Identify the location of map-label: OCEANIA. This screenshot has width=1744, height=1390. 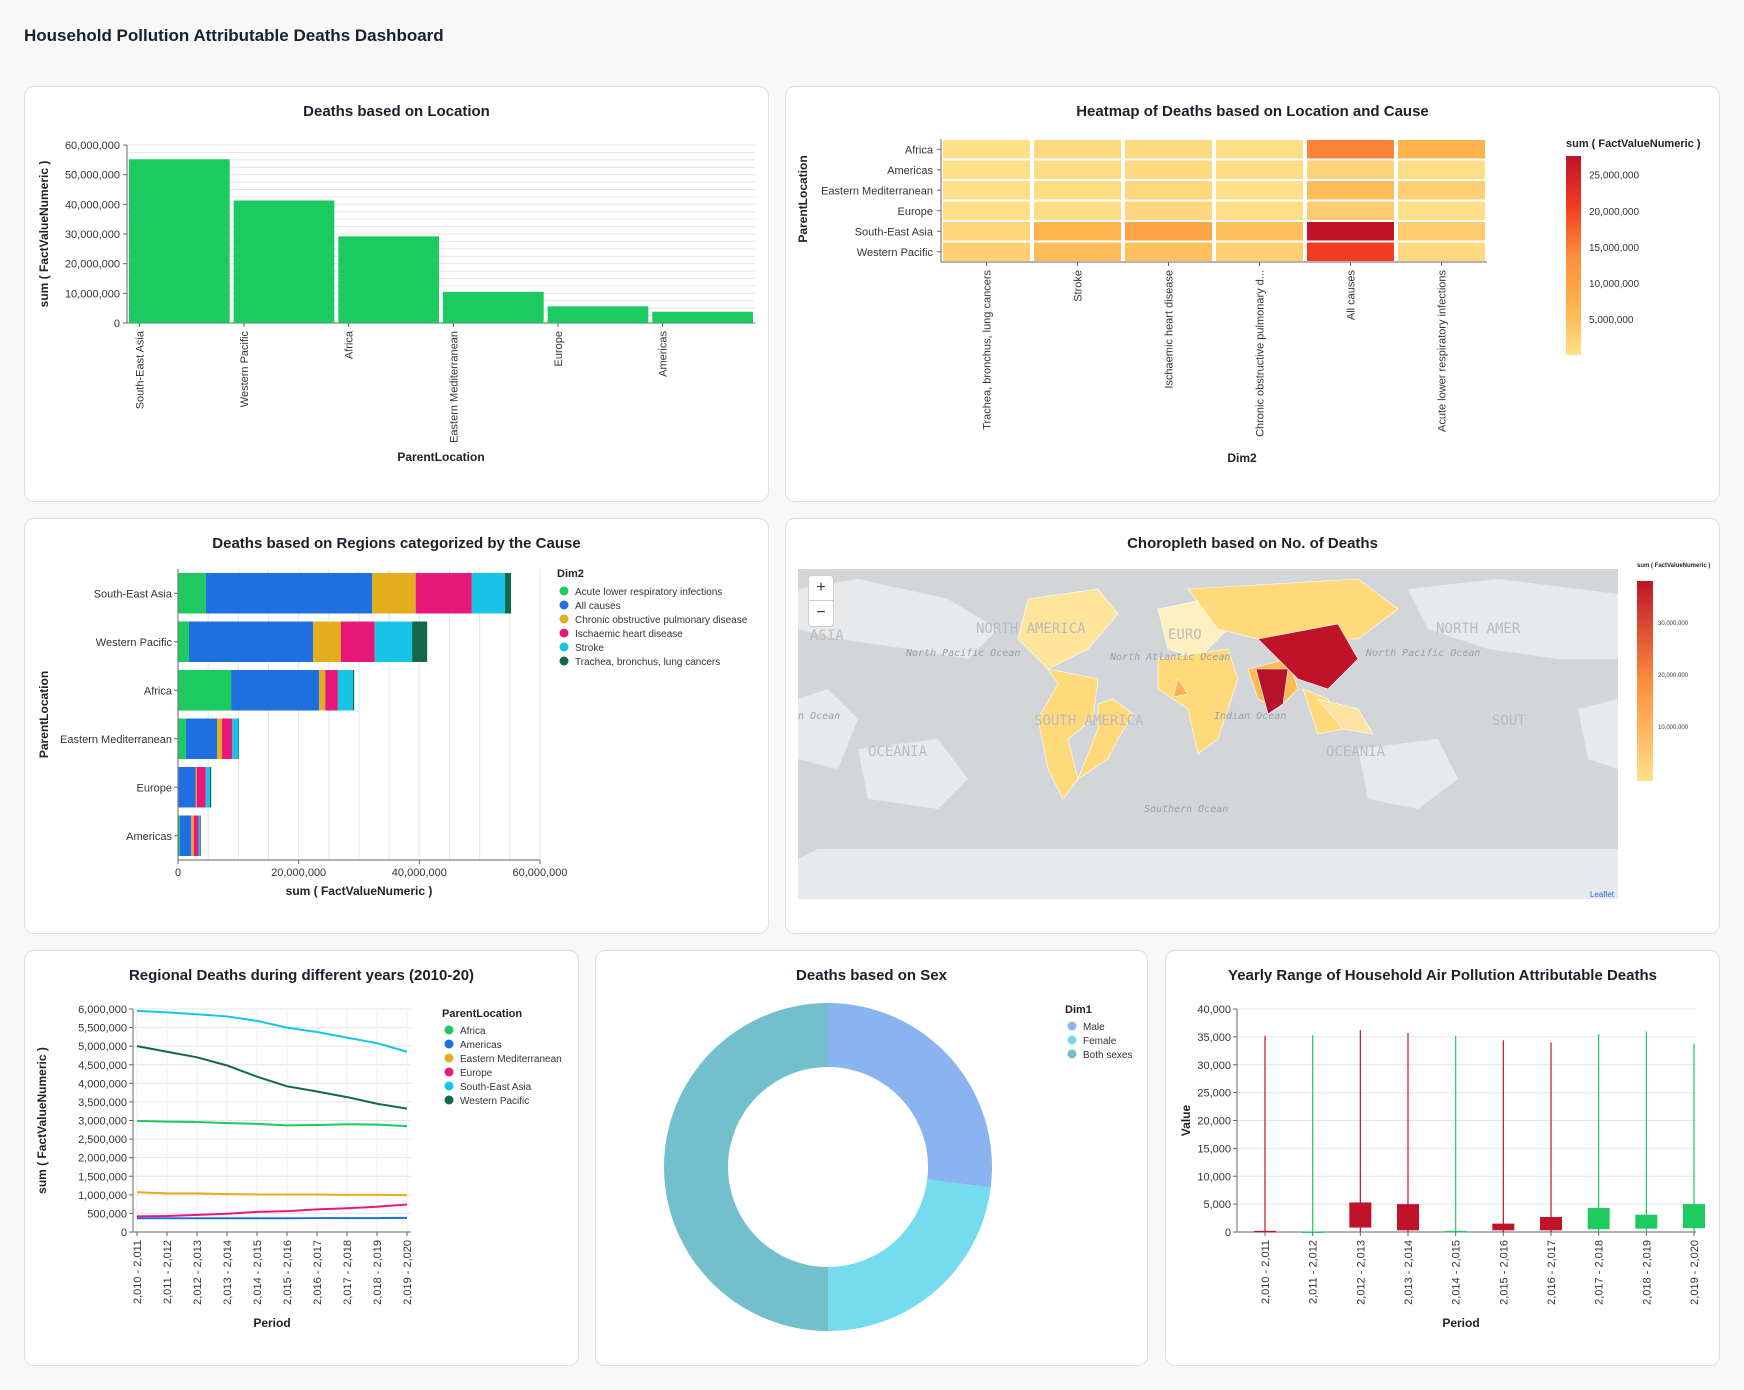
(1356, 752).